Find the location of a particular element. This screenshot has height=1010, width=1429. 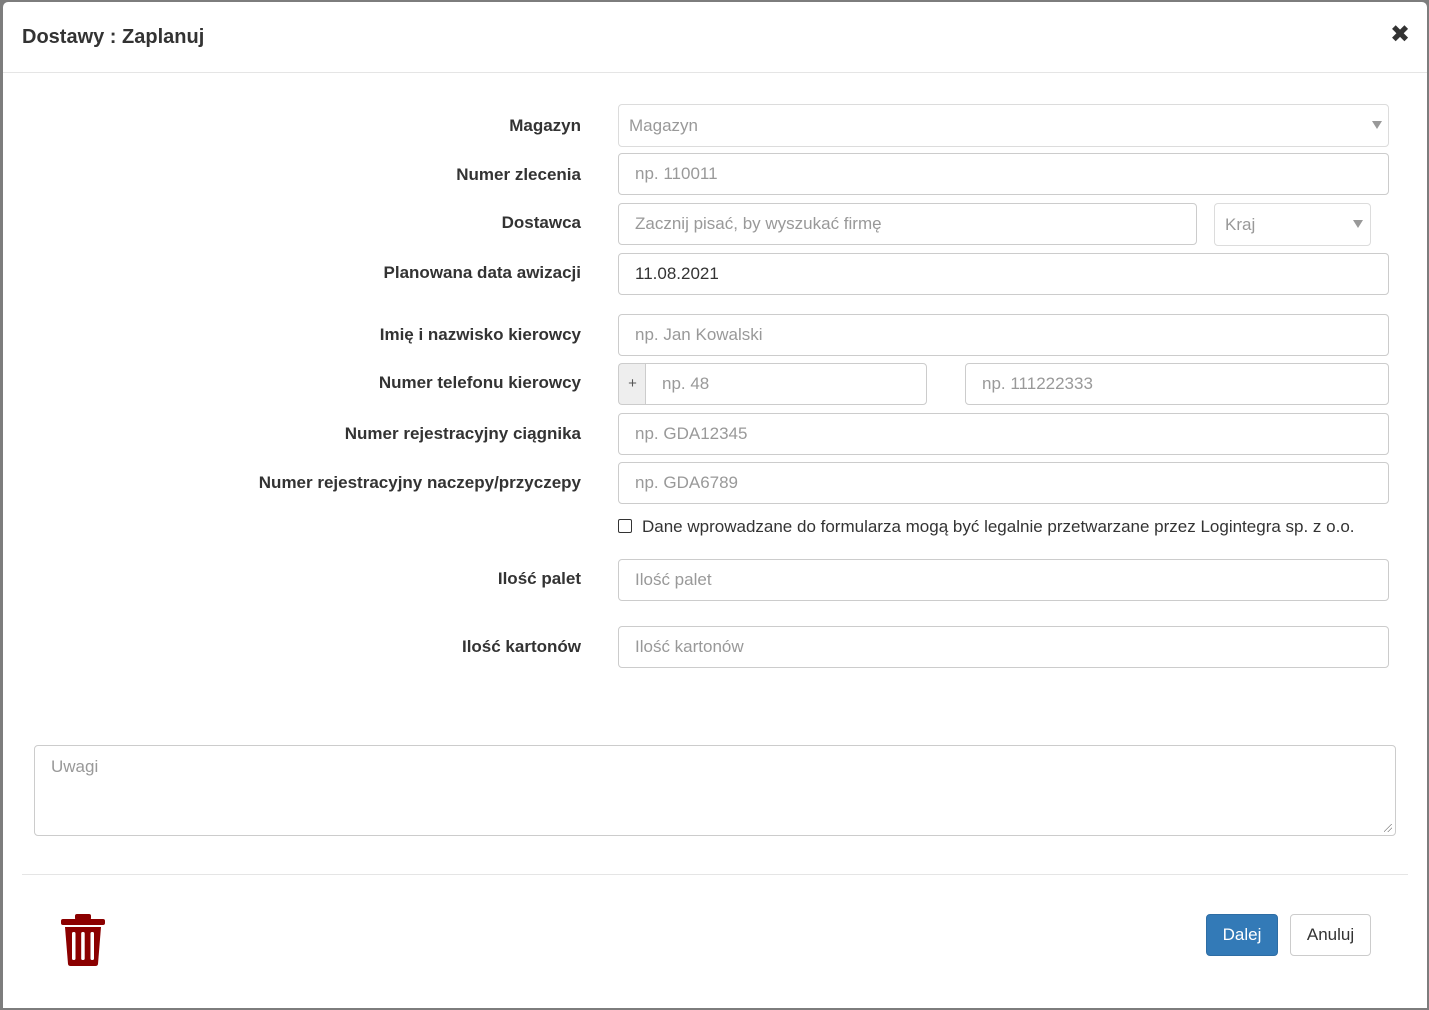

trailer-plate-input: np. GDA6789 is located at coordinates (1003, 483).